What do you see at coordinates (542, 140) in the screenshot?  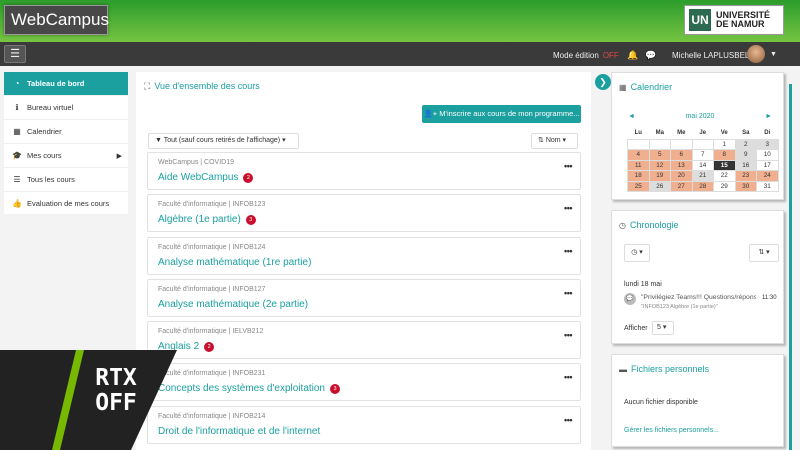 I see `sort-icon: ⇅` at bounding box center [542, 140].